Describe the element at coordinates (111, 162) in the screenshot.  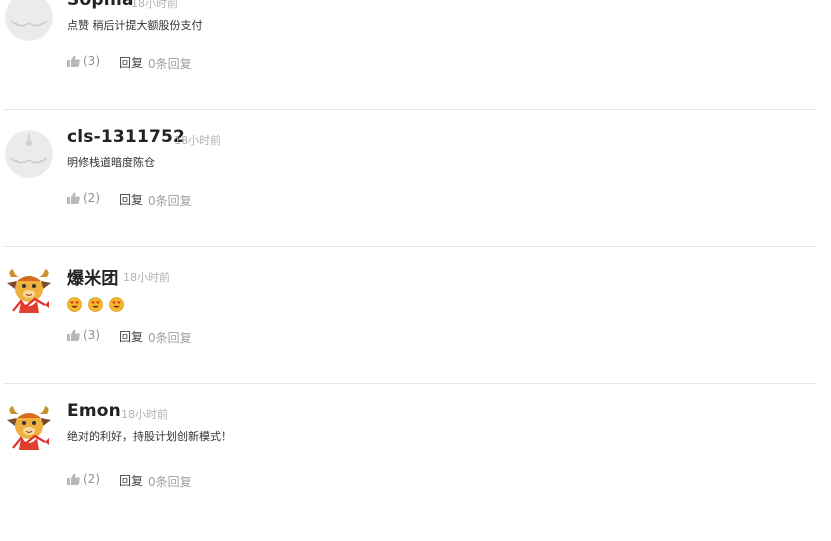
I see `comment-text: 明修栈道暗度陈仓` at that location.